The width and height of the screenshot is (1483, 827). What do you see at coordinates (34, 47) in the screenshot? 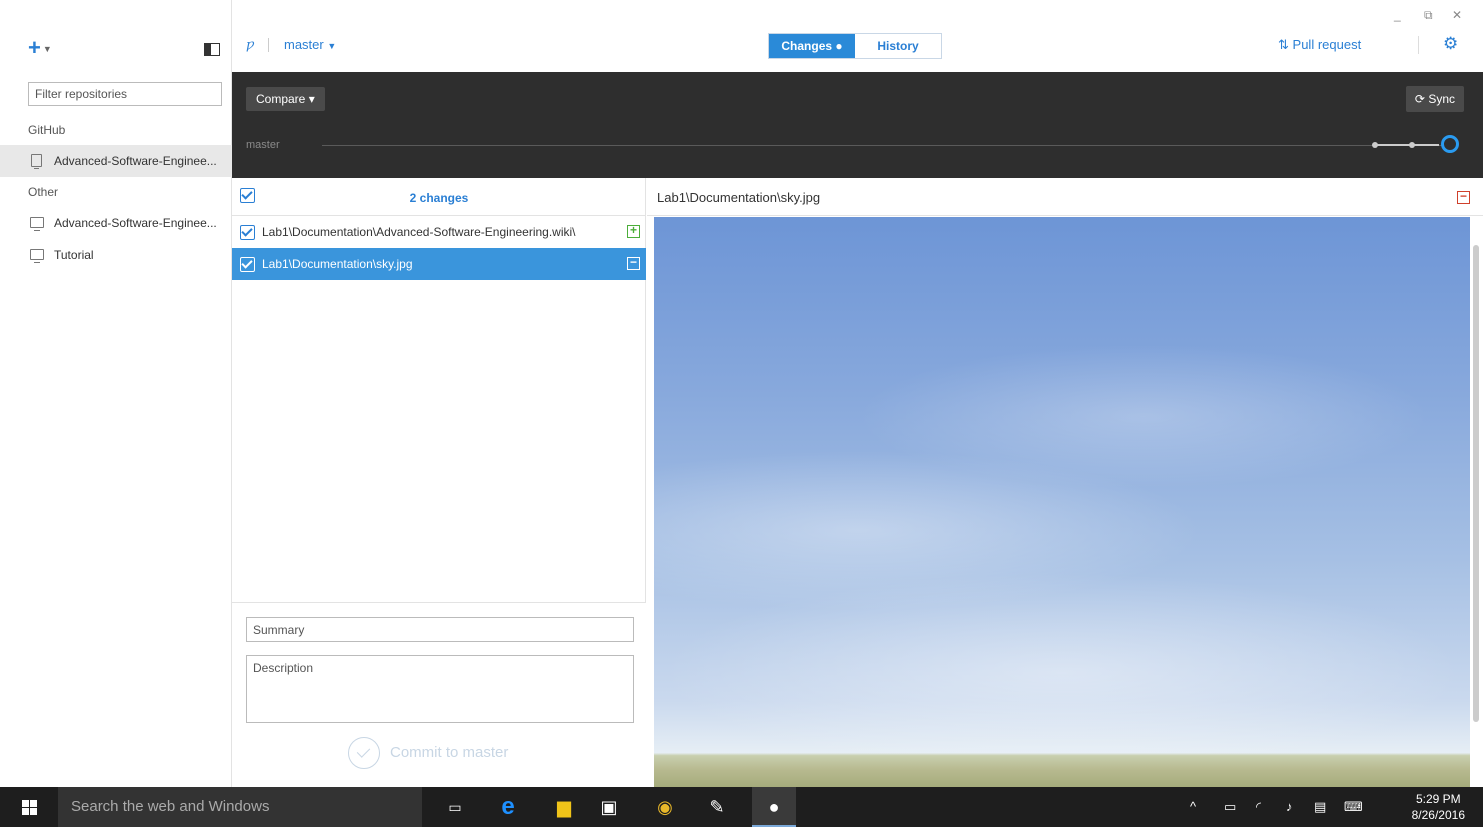
I see `plus-icon: +` at bounding box center [34, 47].